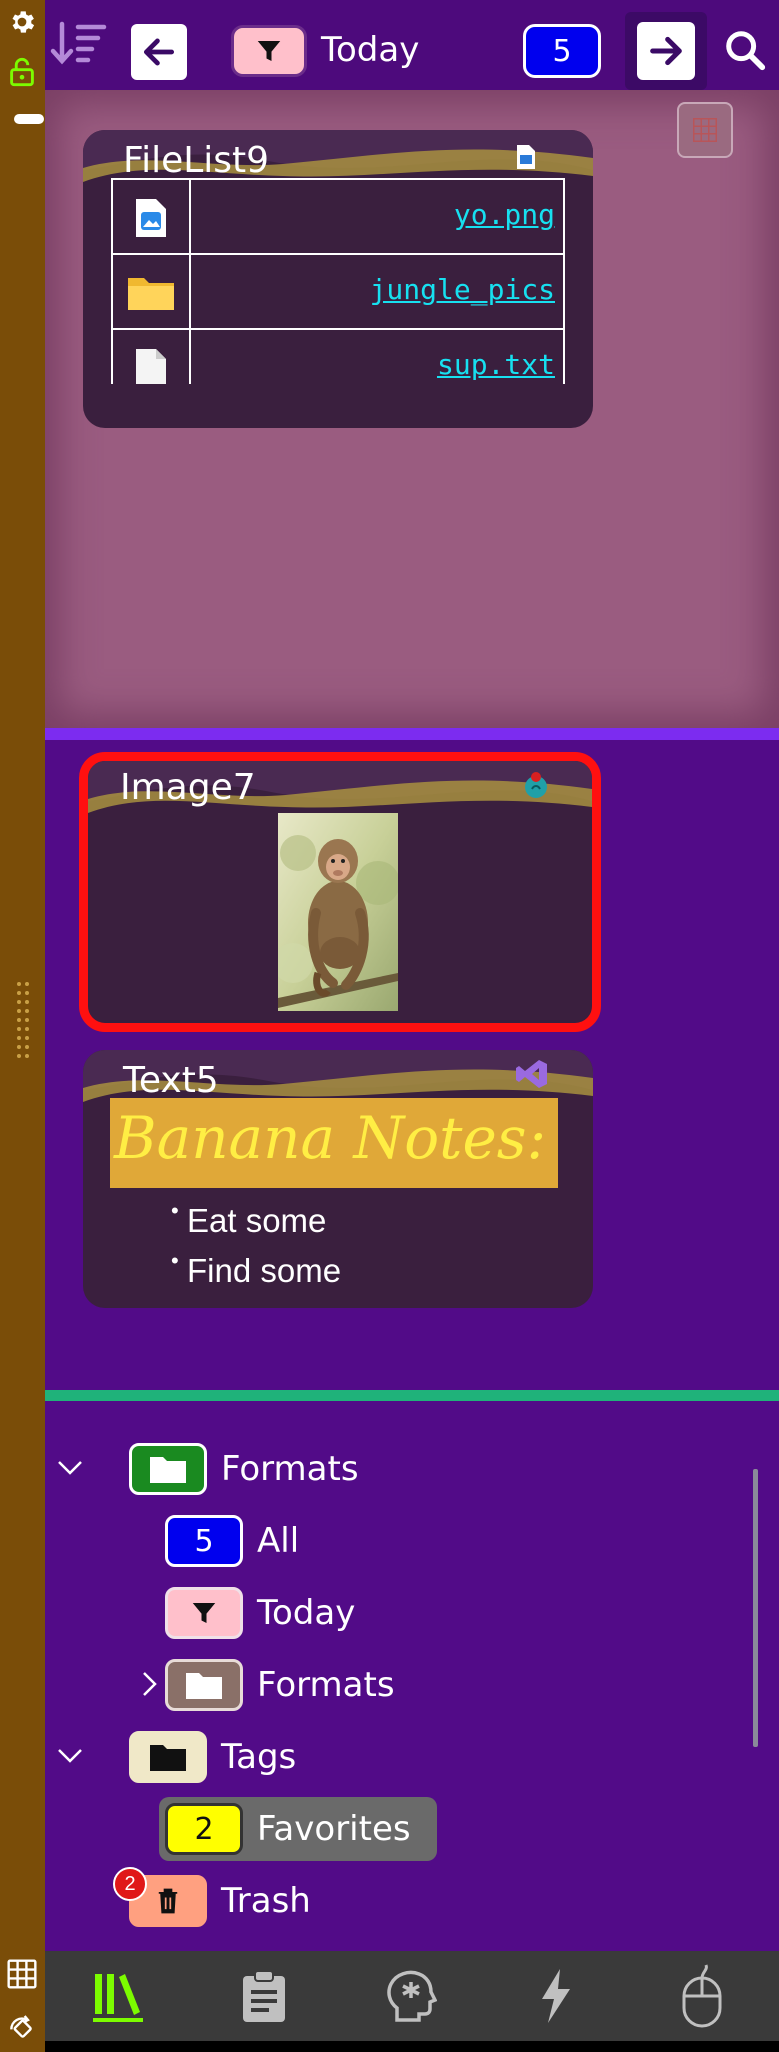  I want to click on top-toolbar: Today 5, so click(412, 45).